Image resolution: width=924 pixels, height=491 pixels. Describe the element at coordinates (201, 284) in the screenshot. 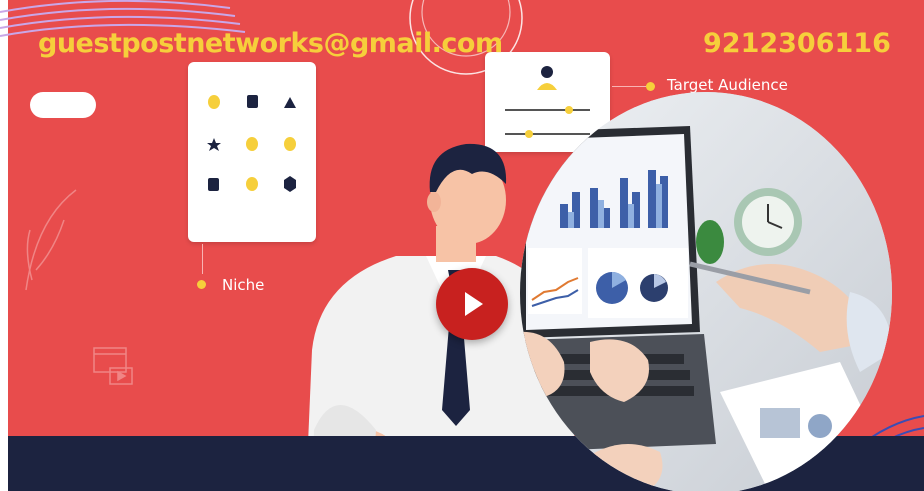

I see `niche-dot` at that location.